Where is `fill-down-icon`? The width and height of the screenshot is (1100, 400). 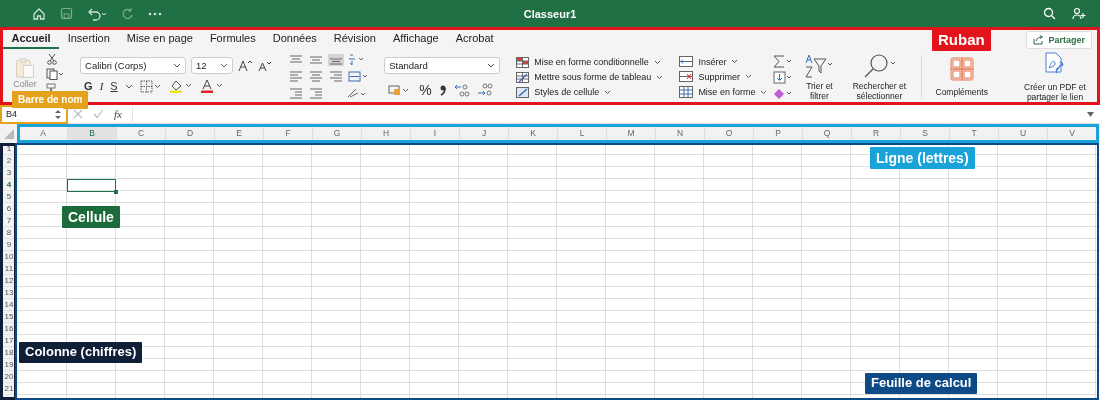
fill-down-icon is located at coordinates (783, 77).